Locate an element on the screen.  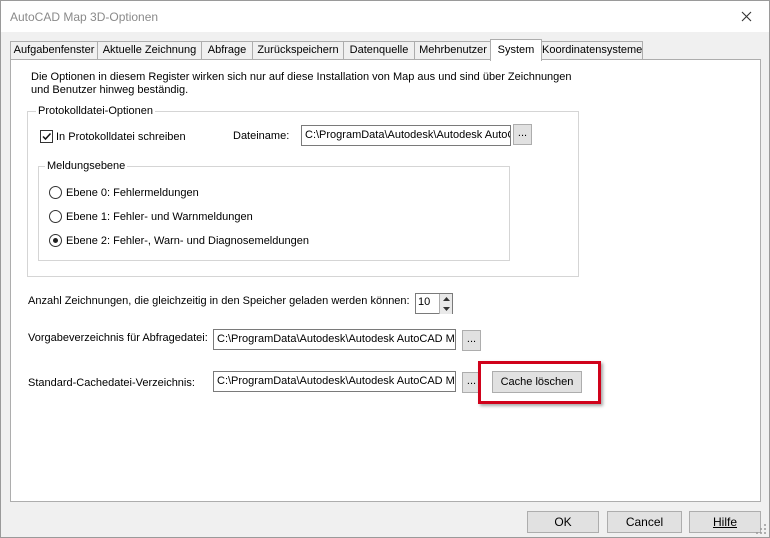
window-title: AutoCAD Map 3D-Optionen is located at coordinates (84, 17).